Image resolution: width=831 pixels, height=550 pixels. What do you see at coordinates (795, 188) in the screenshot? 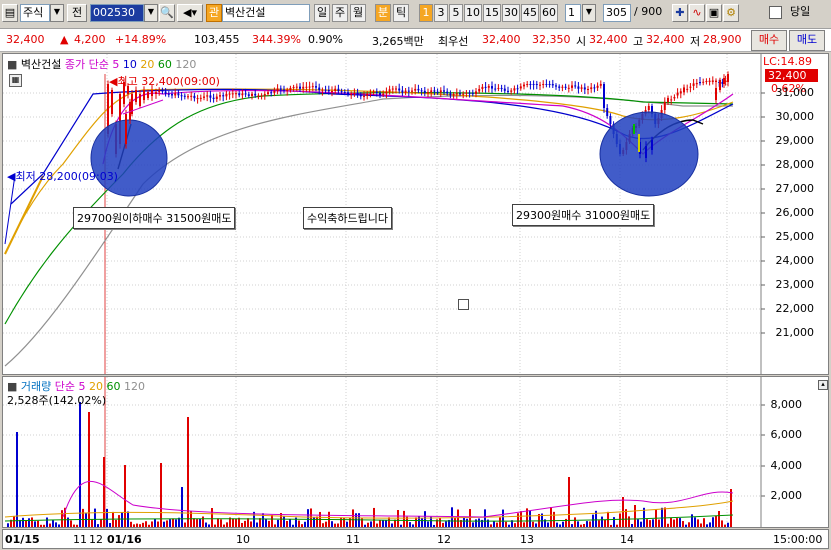
I see `price-axis-tick: 27,000` at bounding box center [795, 188].